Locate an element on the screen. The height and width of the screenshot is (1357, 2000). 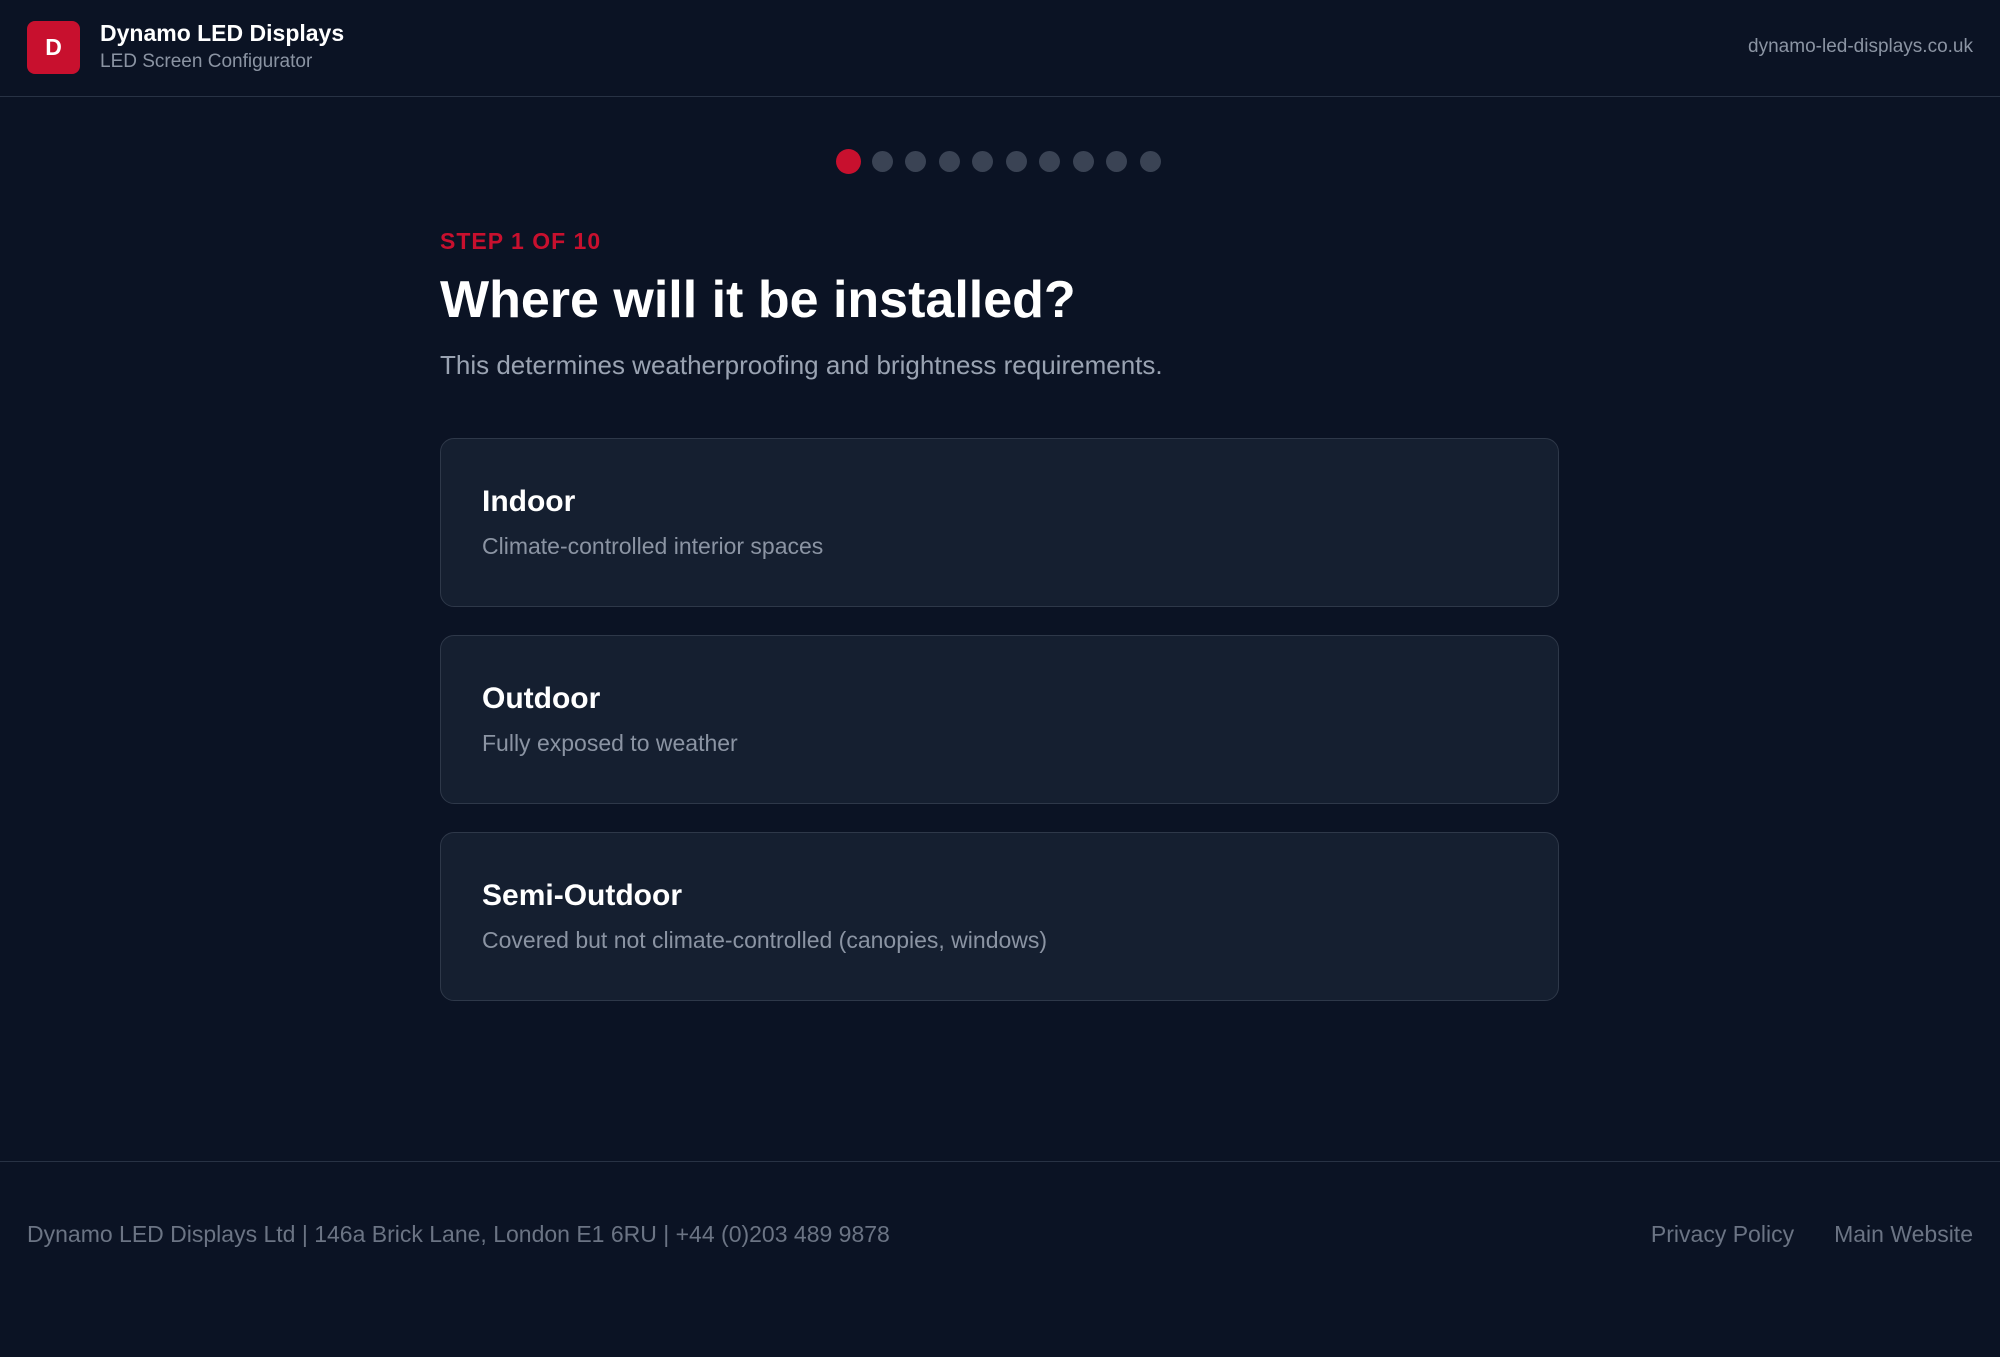
brand-name: Dynamo LED Displays is located at coordinates (222, 33).